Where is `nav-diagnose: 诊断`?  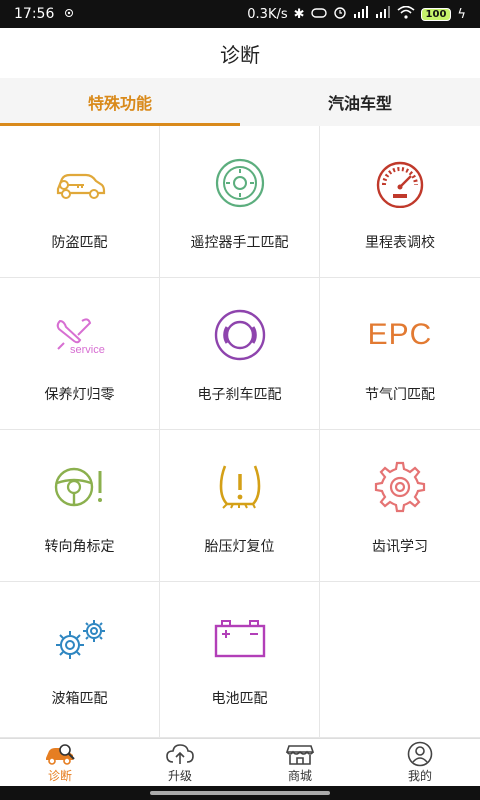
nav-diagnose: 诊断 is located at coordinates (60, 762).